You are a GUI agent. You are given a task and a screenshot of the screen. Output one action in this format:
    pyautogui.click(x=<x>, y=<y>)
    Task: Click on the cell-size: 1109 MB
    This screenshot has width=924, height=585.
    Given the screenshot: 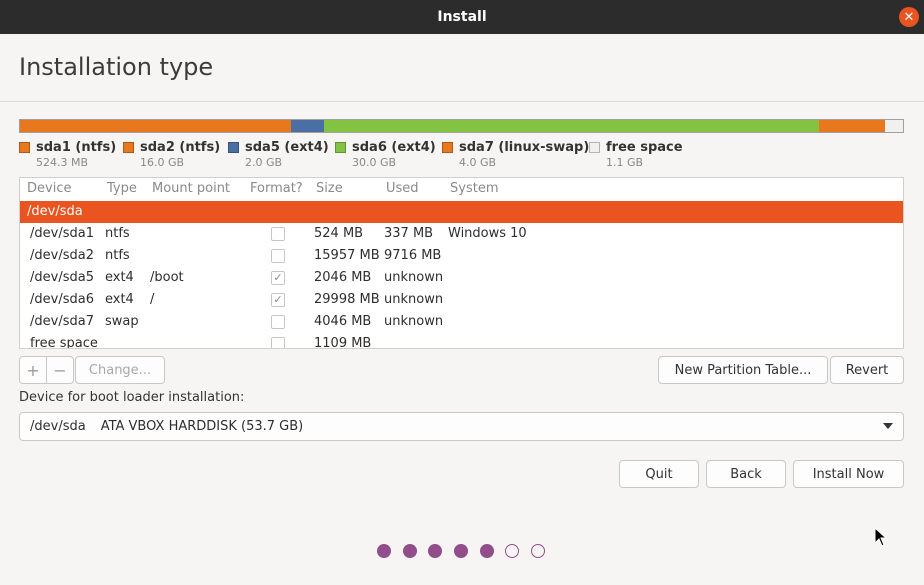 What is the action you would take?
    pyautogui.click(x=343, y=342)
    